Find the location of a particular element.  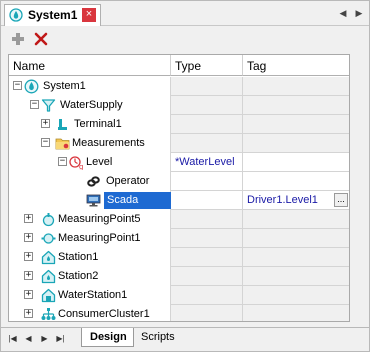

column-header-tag: Tag is located at coordinates (296, 65).